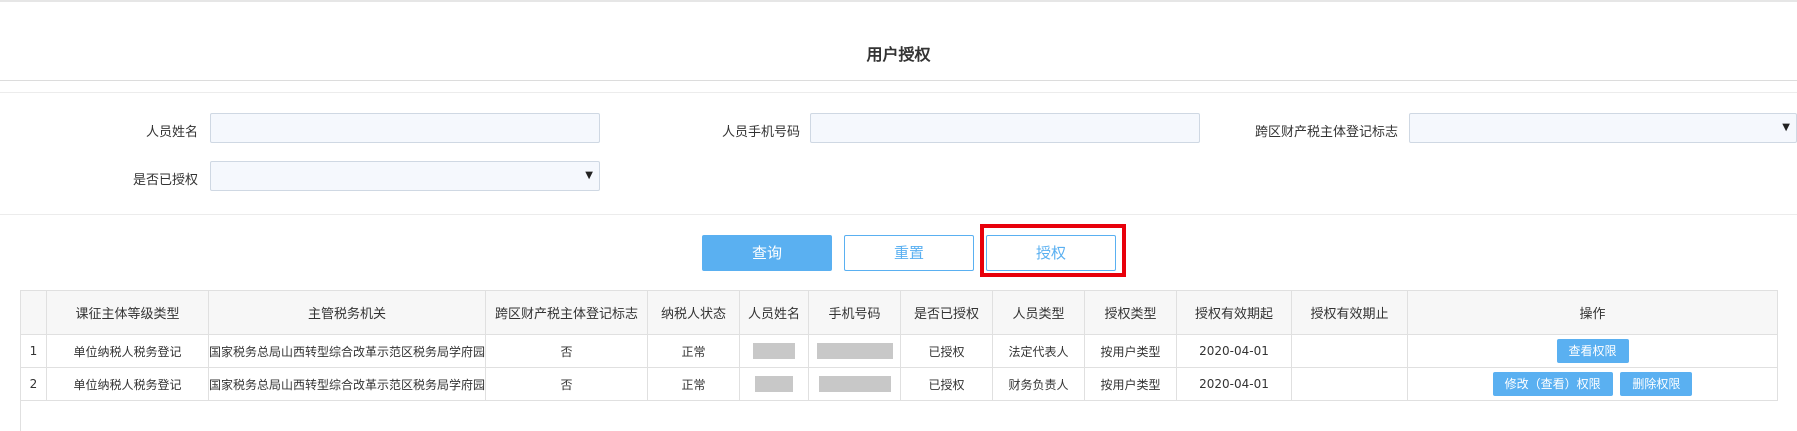 The height and width of the screenshot is (431, 1797). What do you see at coordinates (1552, 384) in the screenshot?
I see `edit-permission-button: 修改（查看）权限` at bounding box center [1552, 384].